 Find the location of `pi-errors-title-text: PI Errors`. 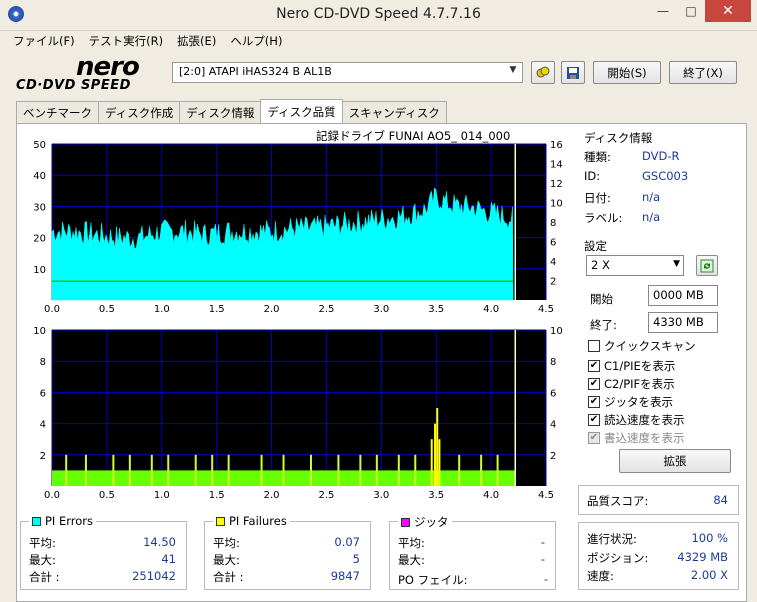

pi-errors-title-text: PI Errors is located at coordinates (69, 521).